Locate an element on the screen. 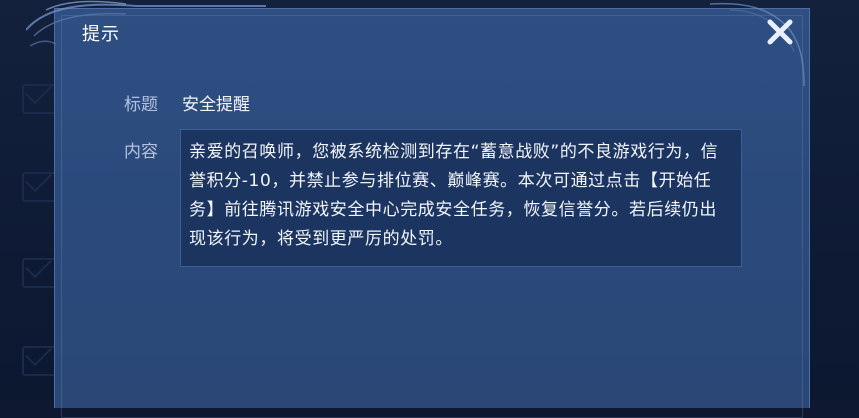  title-banner-ornament is located at coordinates (146, 23).